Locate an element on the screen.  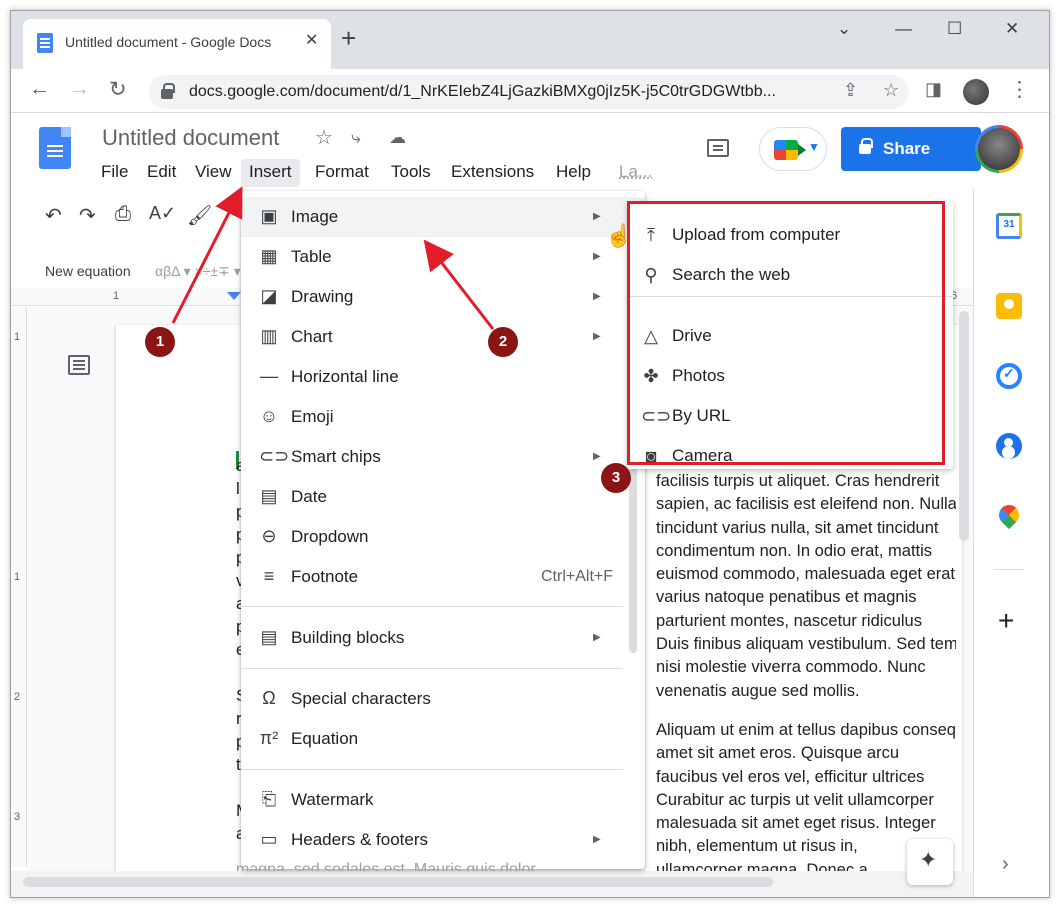
side-panel-icon: ◨ is located at coordinates (933, 89).